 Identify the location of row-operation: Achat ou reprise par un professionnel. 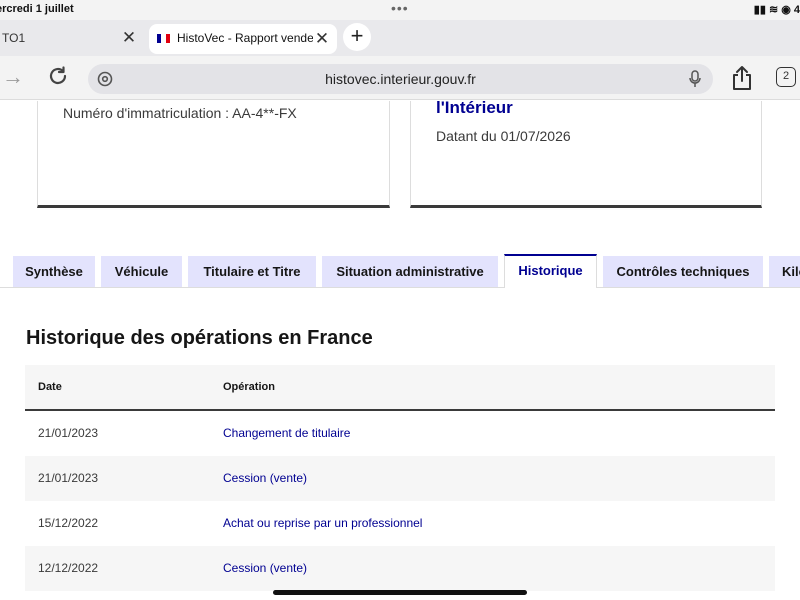
(323, 523).